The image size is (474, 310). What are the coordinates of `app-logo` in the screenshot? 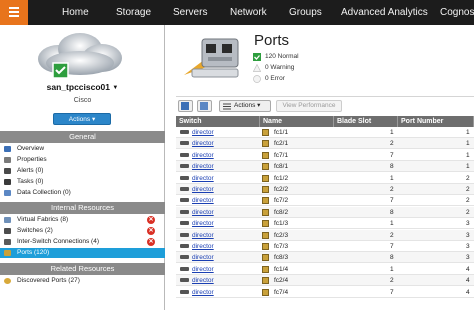 It's located at (14, 12).